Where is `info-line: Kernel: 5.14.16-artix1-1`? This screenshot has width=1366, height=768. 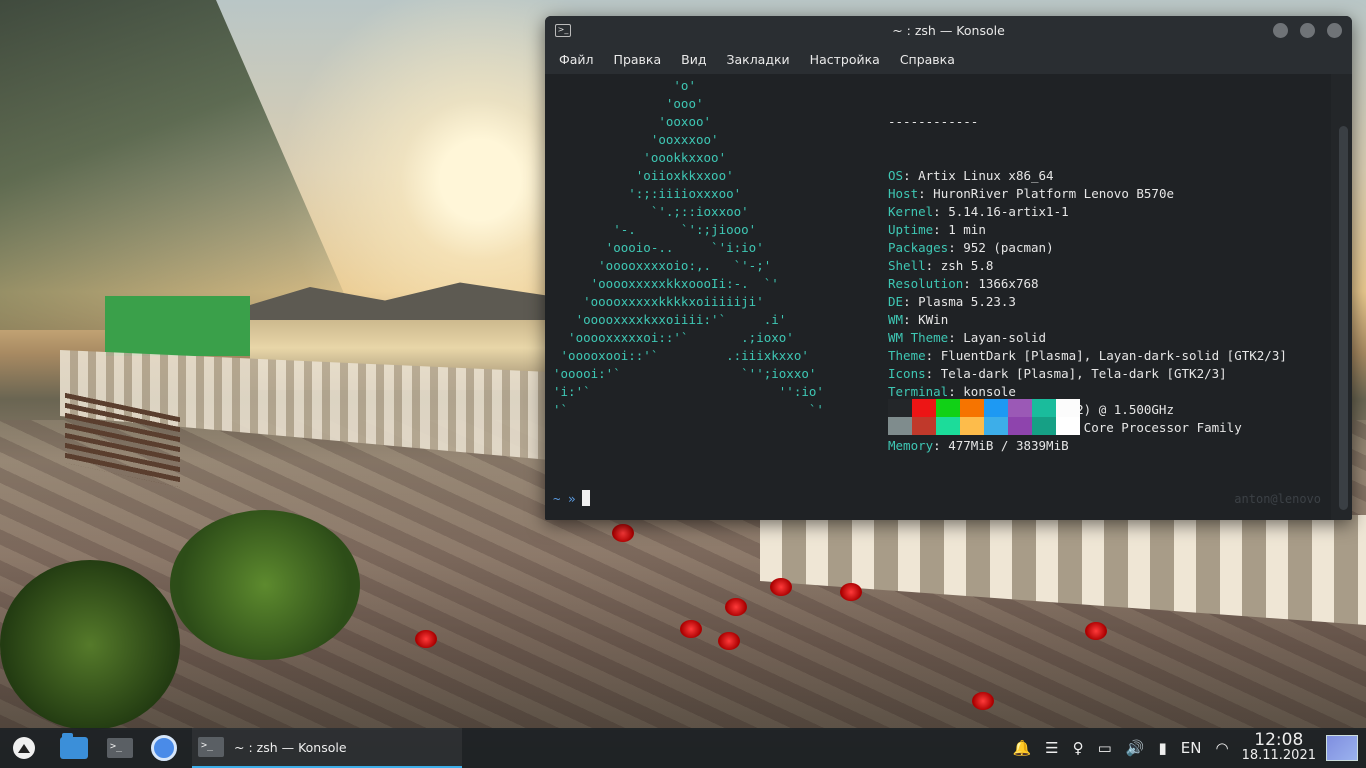 info-line: Kernel: 5.14.16-artix1-1 is located at coordinates (978, 211).